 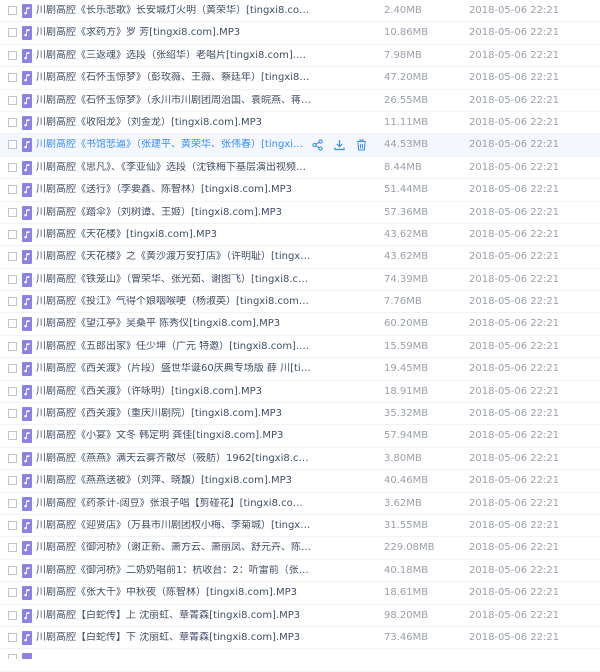 I want to click on file-name: 川剧高腔【白蛇传】下 沈丽虹、章箐森[tingxi8.com].MP3, so click(x=174, y=638).